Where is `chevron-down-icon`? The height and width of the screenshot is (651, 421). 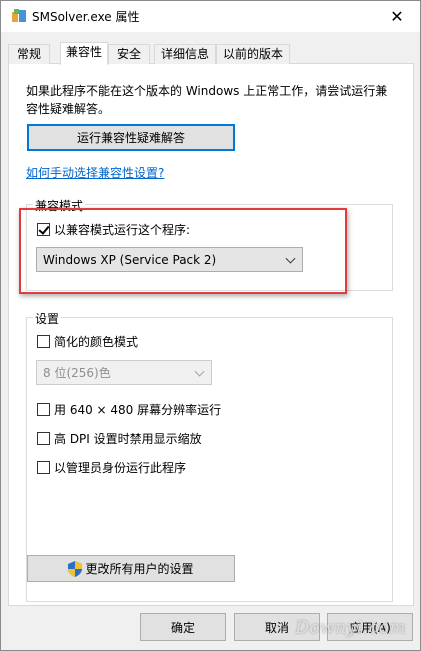
chevron-down-icon is located at coordinates (199, 371).